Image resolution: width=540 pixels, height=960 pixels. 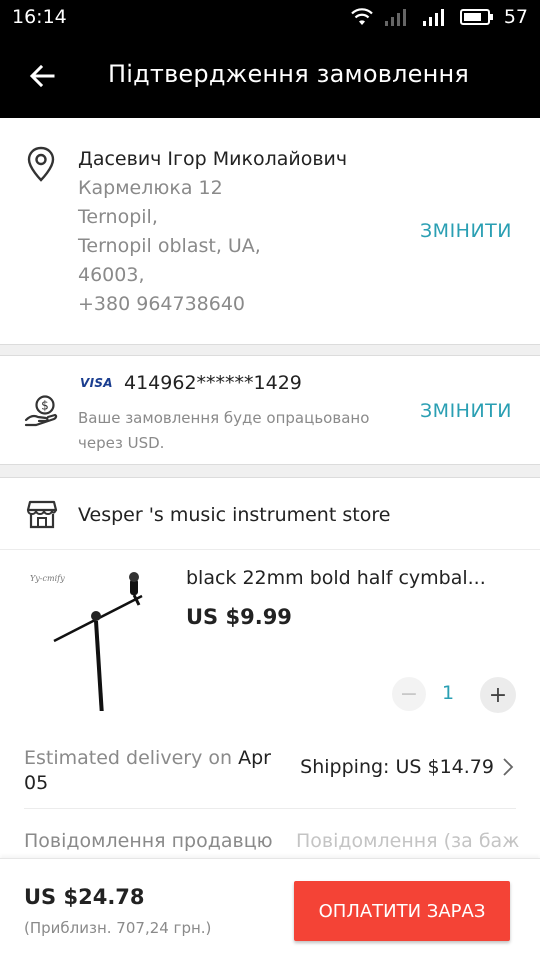 I want to click on status-icons: 57, so click(x=439, y=17).